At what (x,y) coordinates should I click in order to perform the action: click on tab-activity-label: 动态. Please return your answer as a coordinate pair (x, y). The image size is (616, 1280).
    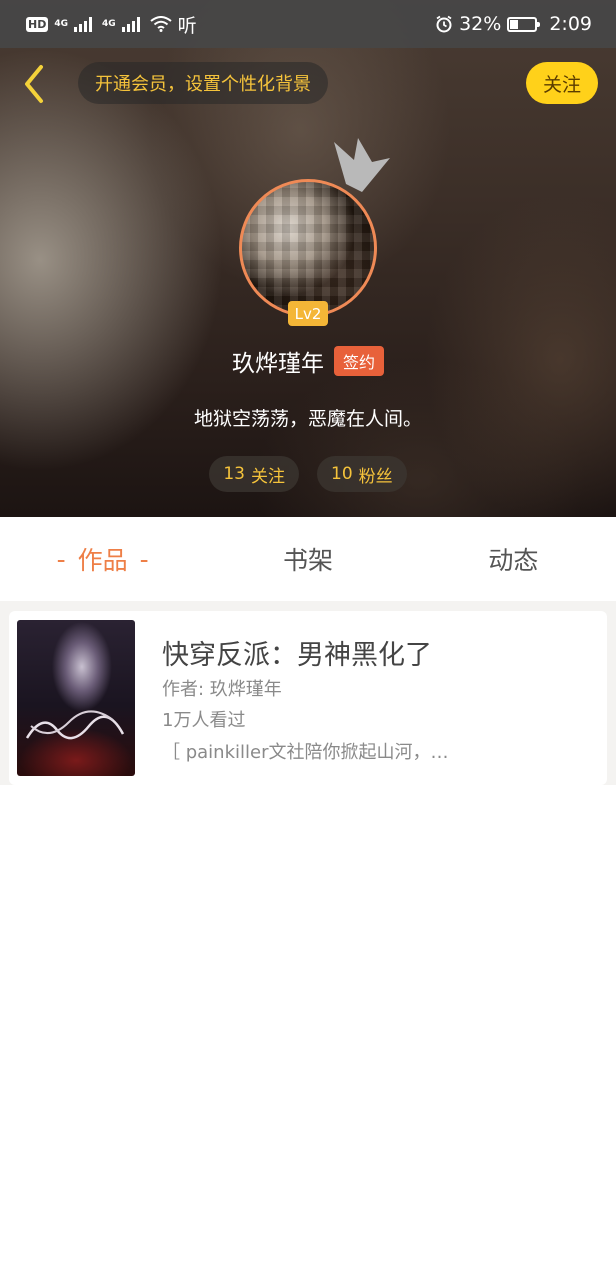
    Looking at the image, I should click on (513, 560).